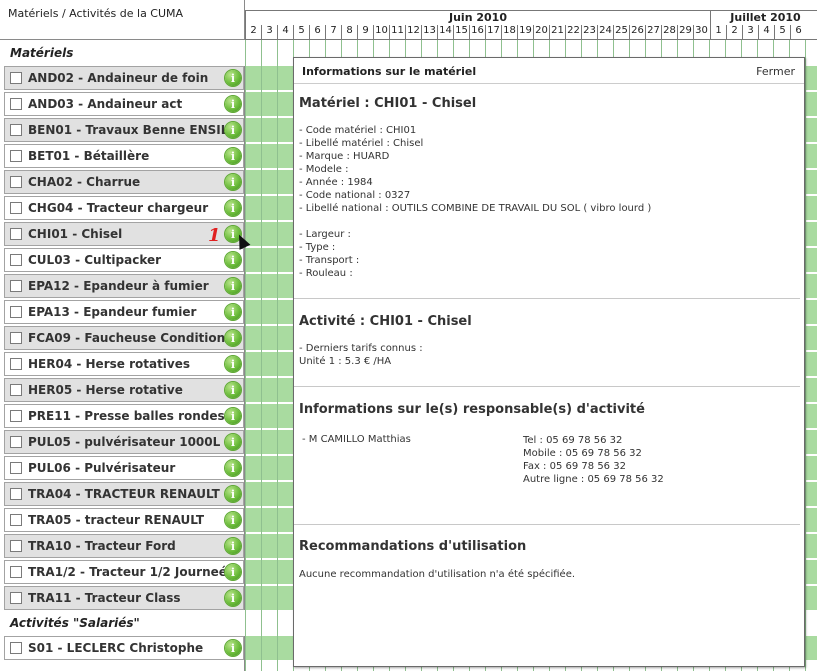  Describe the element at coordinates (344, 156) in the screenshot. I see `detail-line: - Marque : HUARD` at that location.